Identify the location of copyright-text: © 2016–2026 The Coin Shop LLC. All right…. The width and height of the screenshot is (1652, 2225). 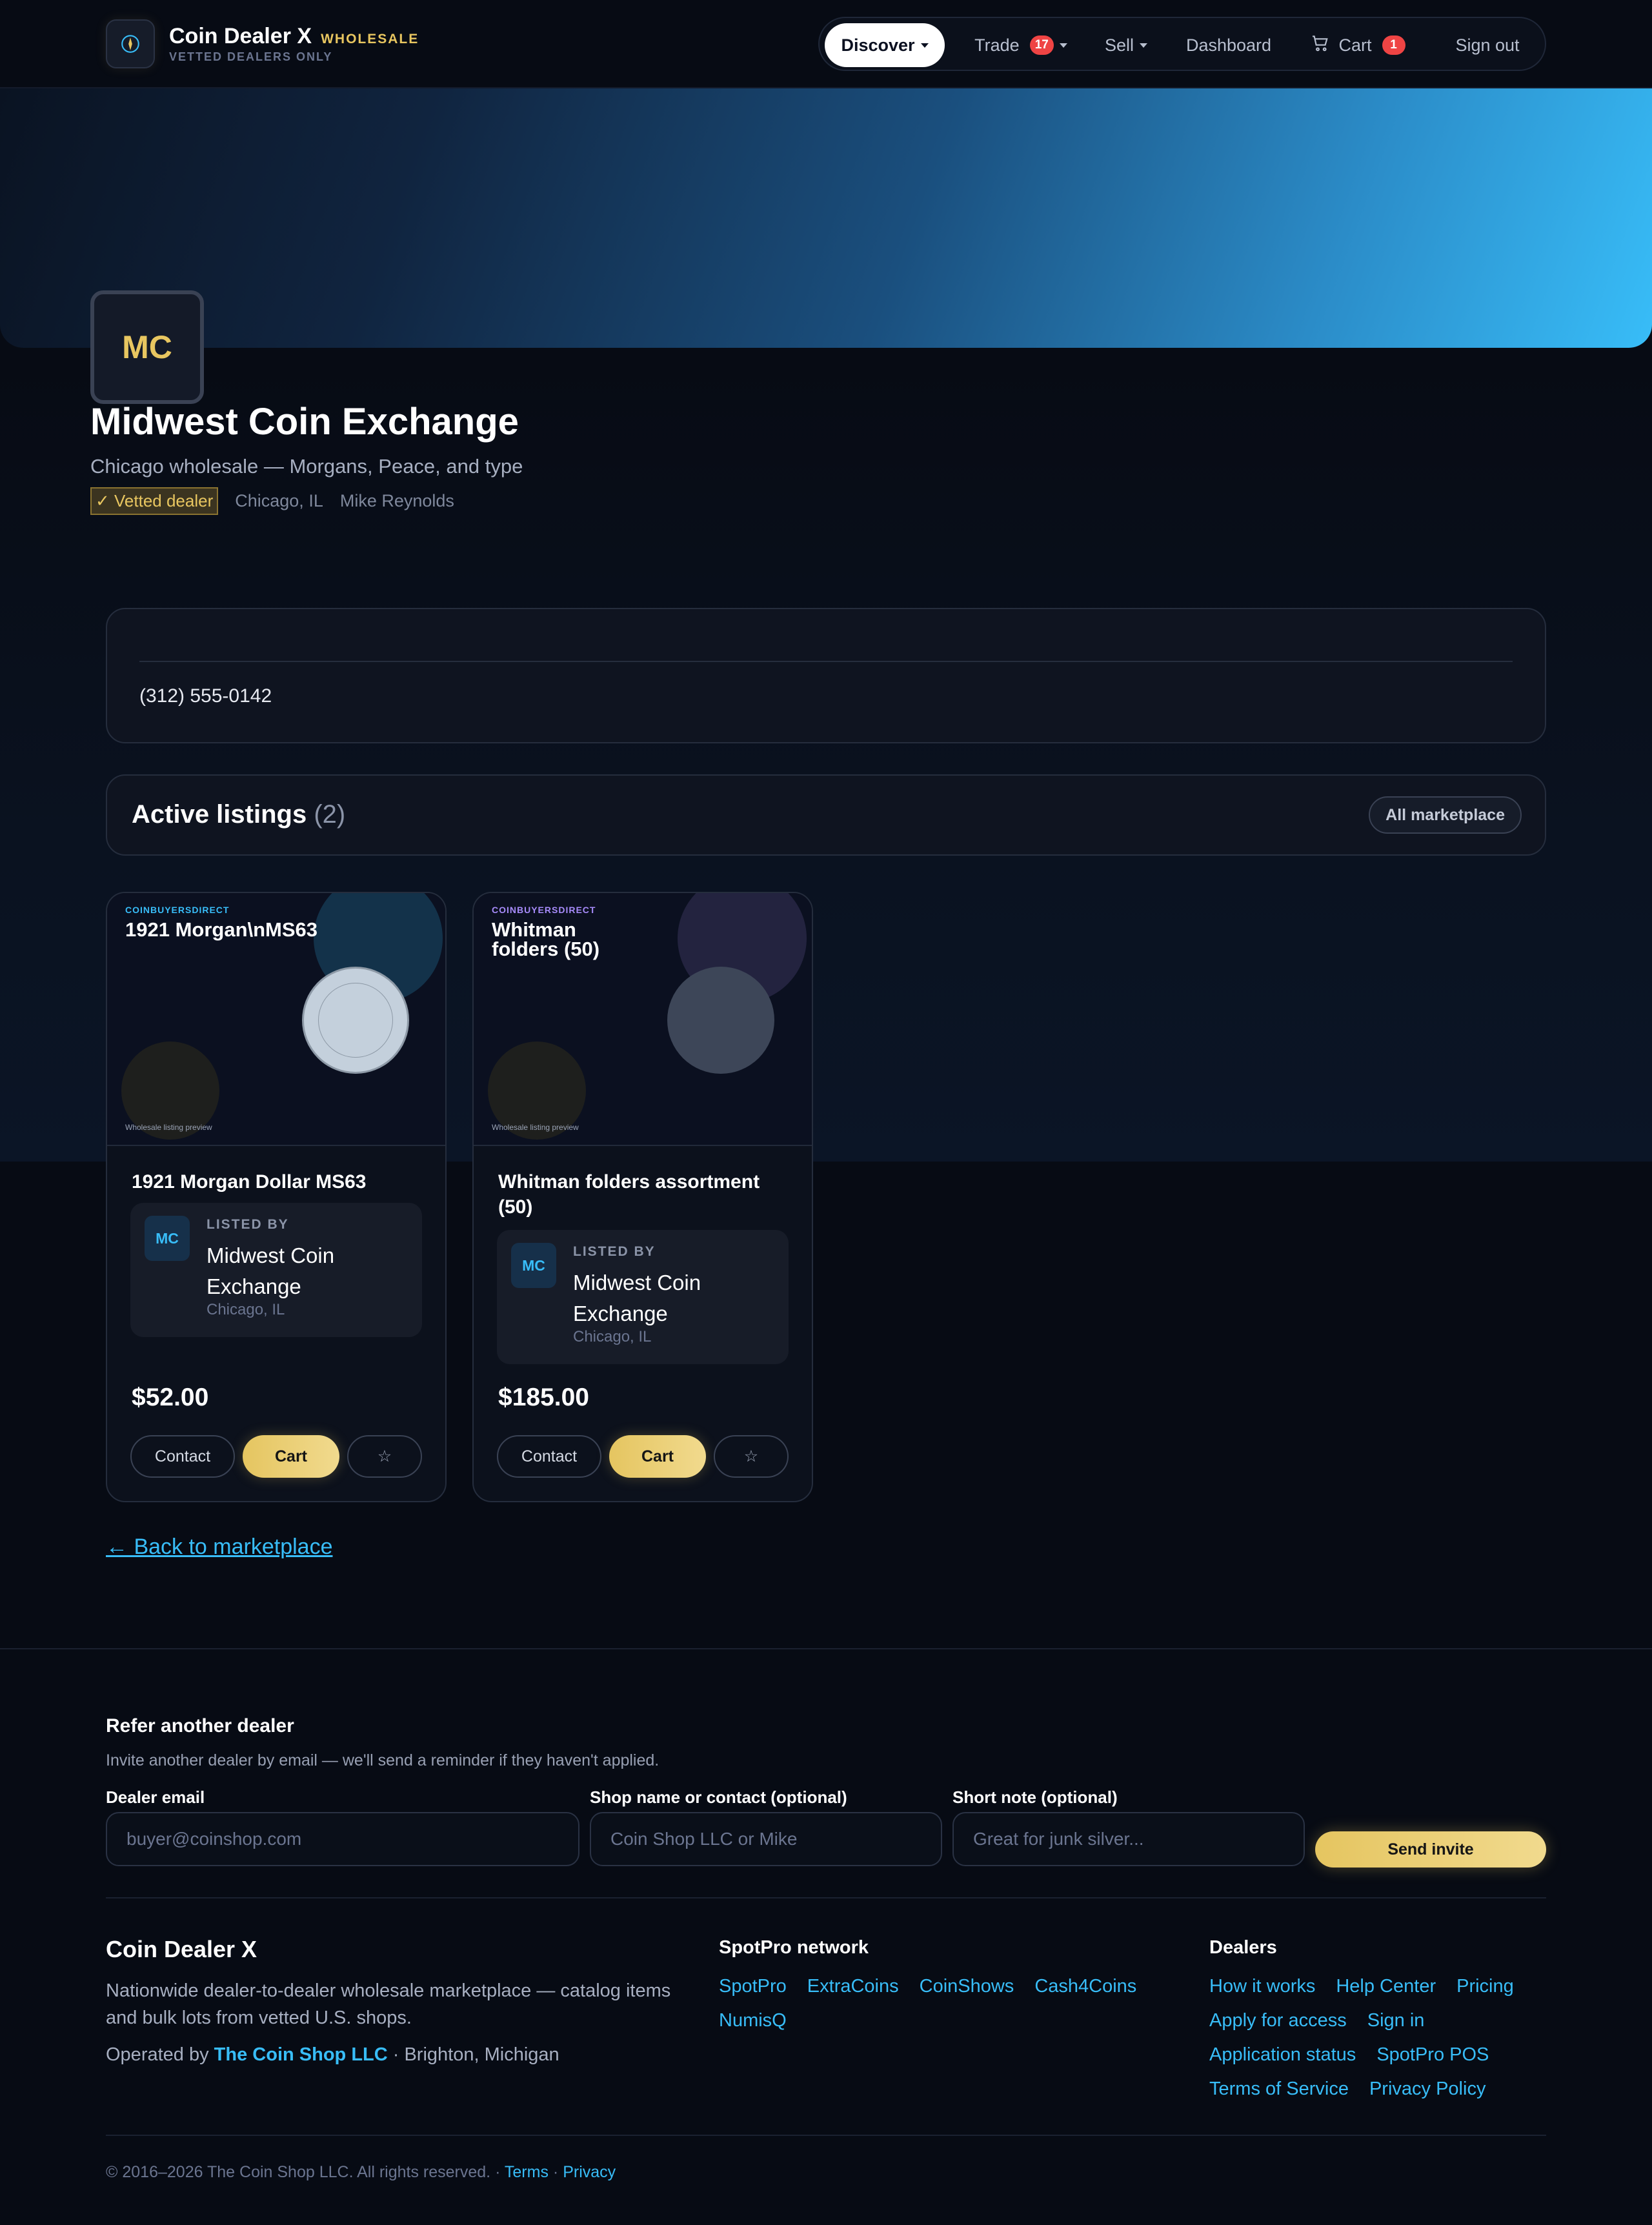
(298, 2172).